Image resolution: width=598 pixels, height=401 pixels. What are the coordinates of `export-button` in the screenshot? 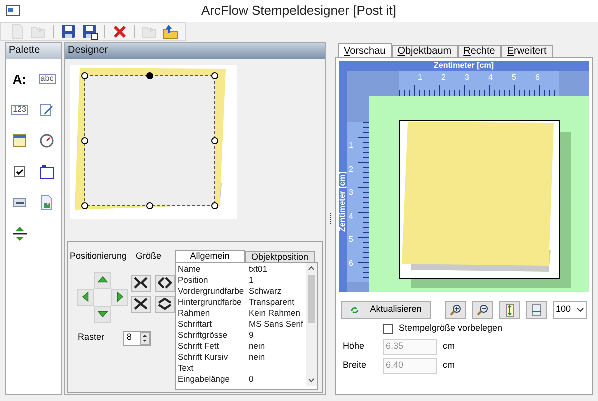 It's located at (170, 31).